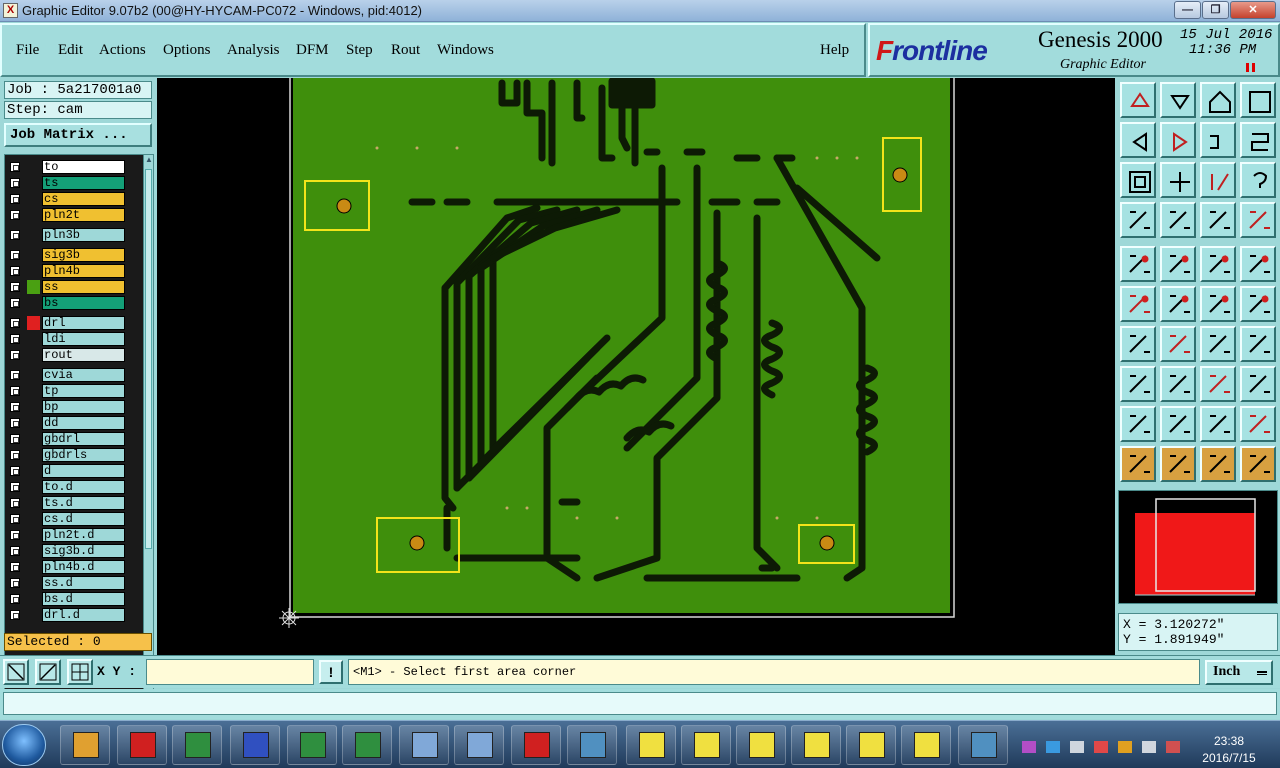 The width and height of the screenshot is (1280, 768). I want to click on layer-row: pln3b, so click(66, 235).